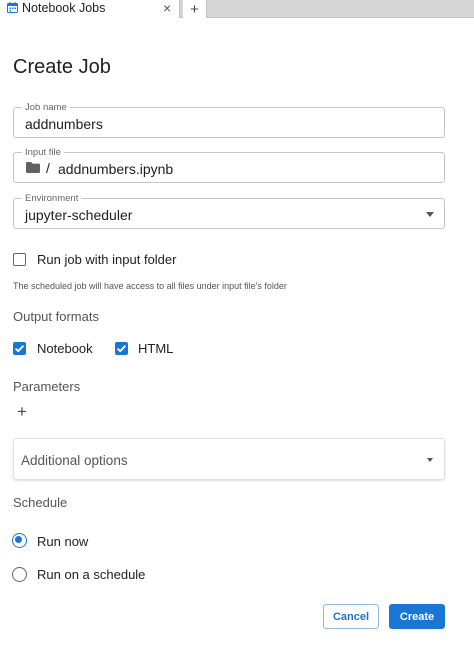 Image resolution: width=474 pixels, height=654 pixels. What do you see at coordinates (19, 540) in the screenshot?
I see `run-now-radio` at bounding box center [19, 540].